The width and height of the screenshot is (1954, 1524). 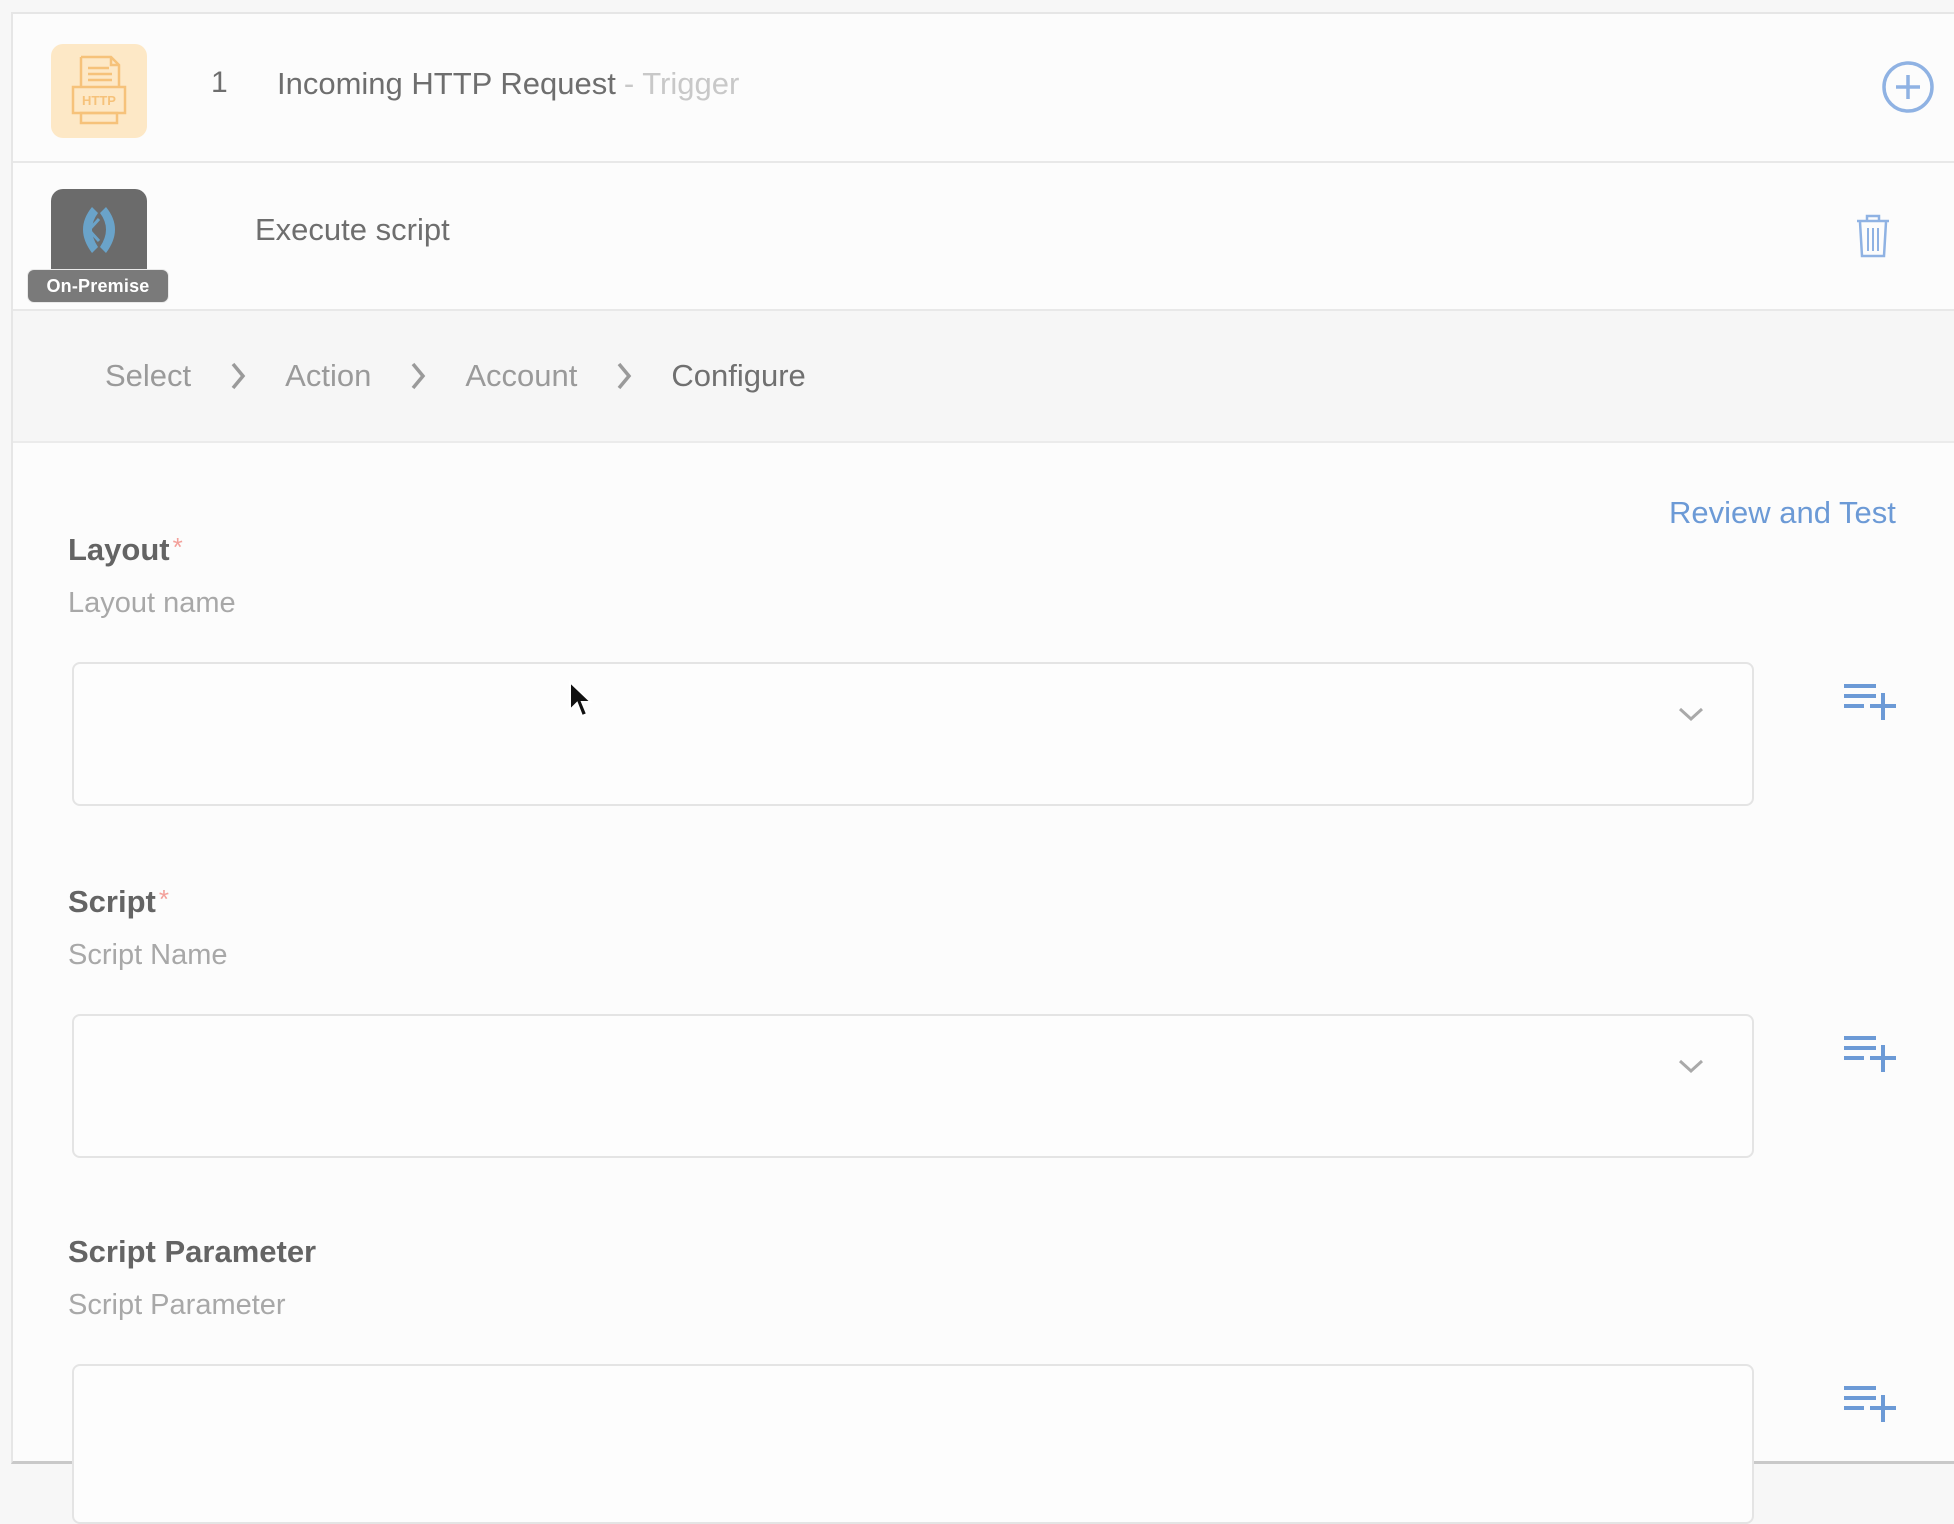 I want to click on layout-insert-data-button, so click(x=1871, y=706).